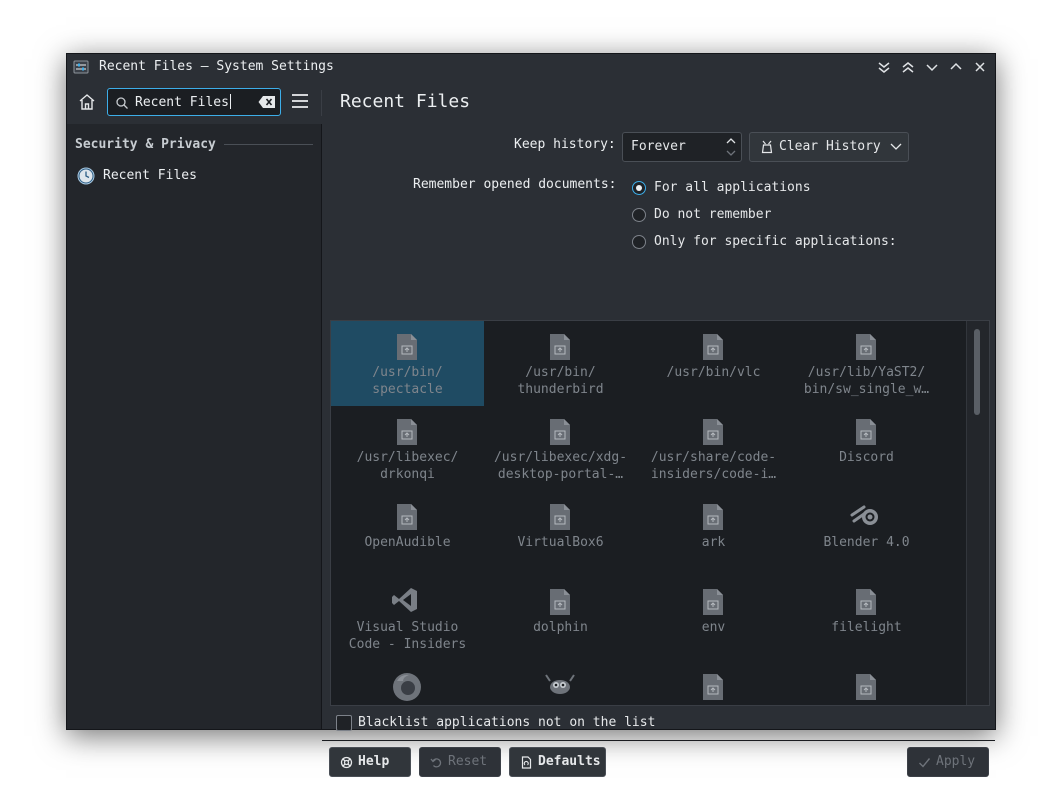 The image size is (1063, 810). Describe the element at coordinates (407, 618) in the screenshot. I see `app-tile: Visual Studio Code - Insiders` at that location.